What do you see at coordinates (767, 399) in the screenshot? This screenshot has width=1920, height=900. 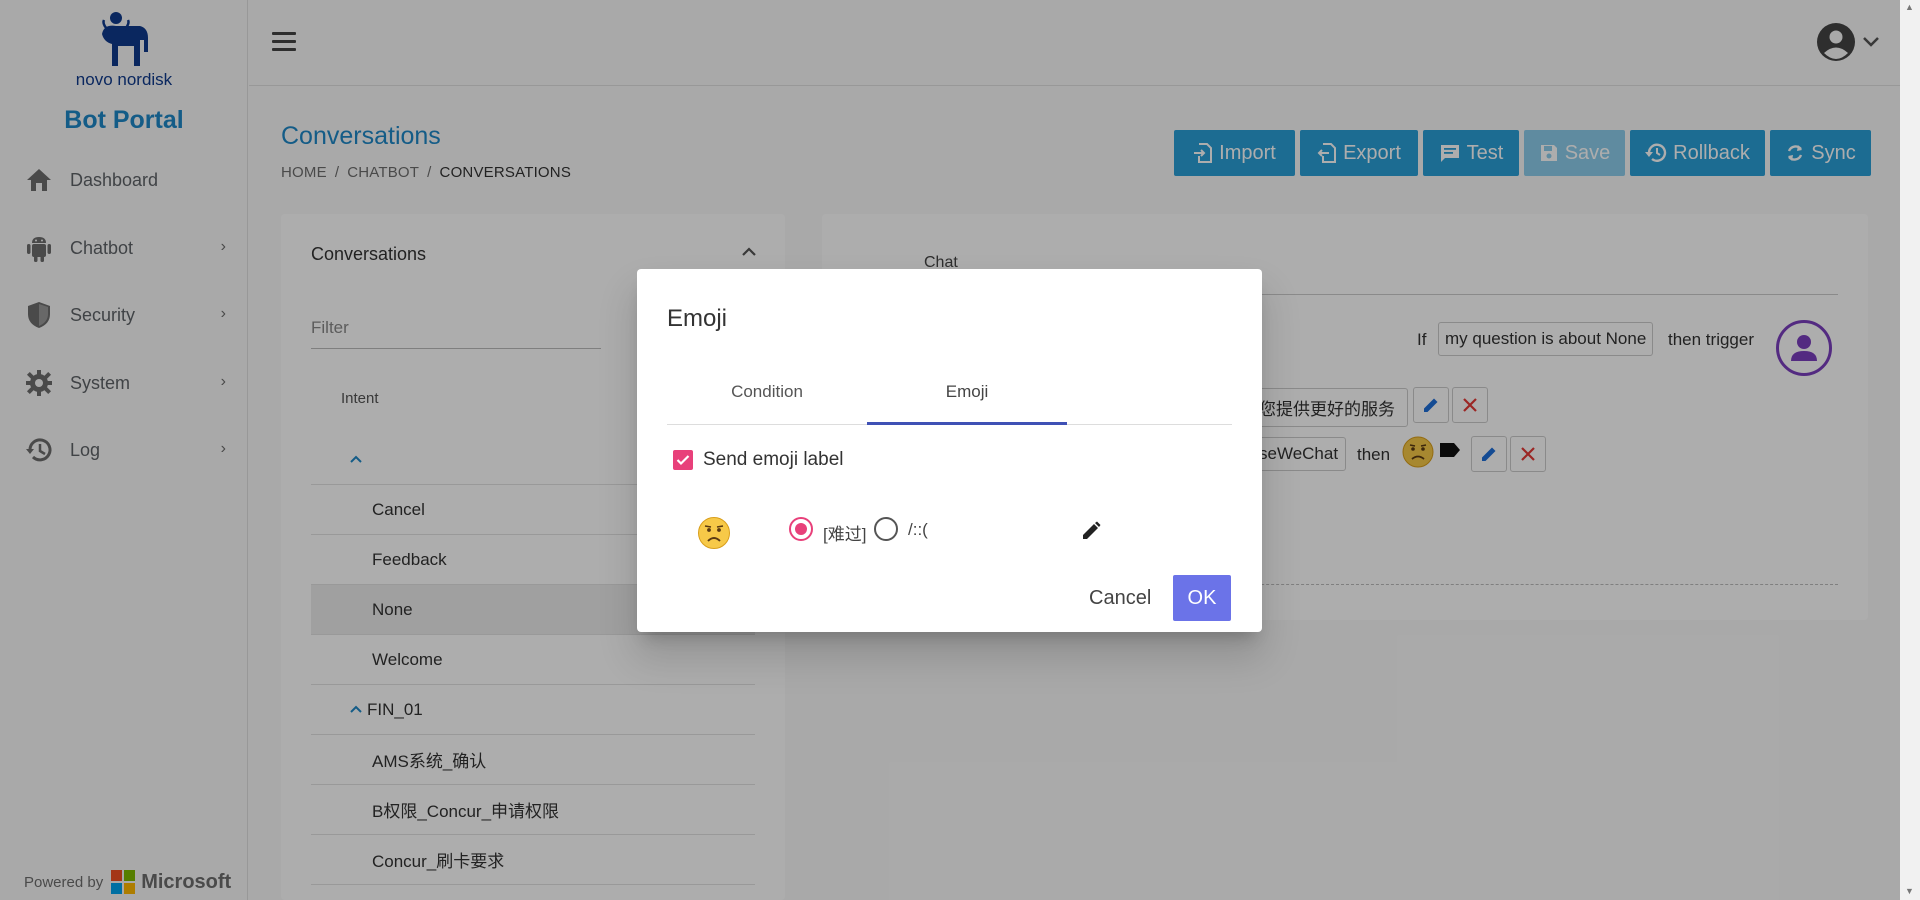 I see `tab-condition: Condition` at bounding box center [767, 399].